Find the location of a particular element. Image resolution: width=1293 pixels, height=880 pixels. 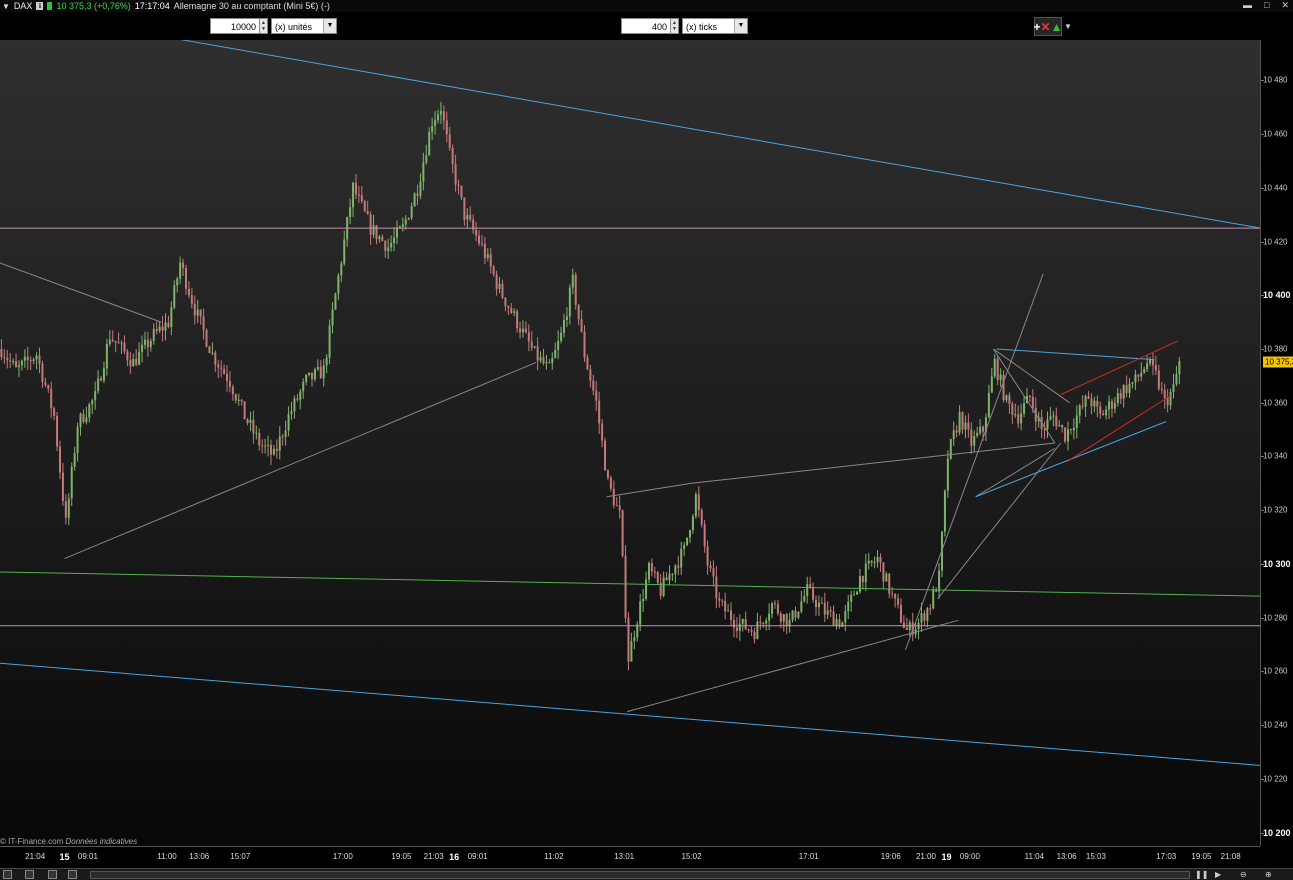

maximize-icon: □ is located at coordinates (1266, 5).